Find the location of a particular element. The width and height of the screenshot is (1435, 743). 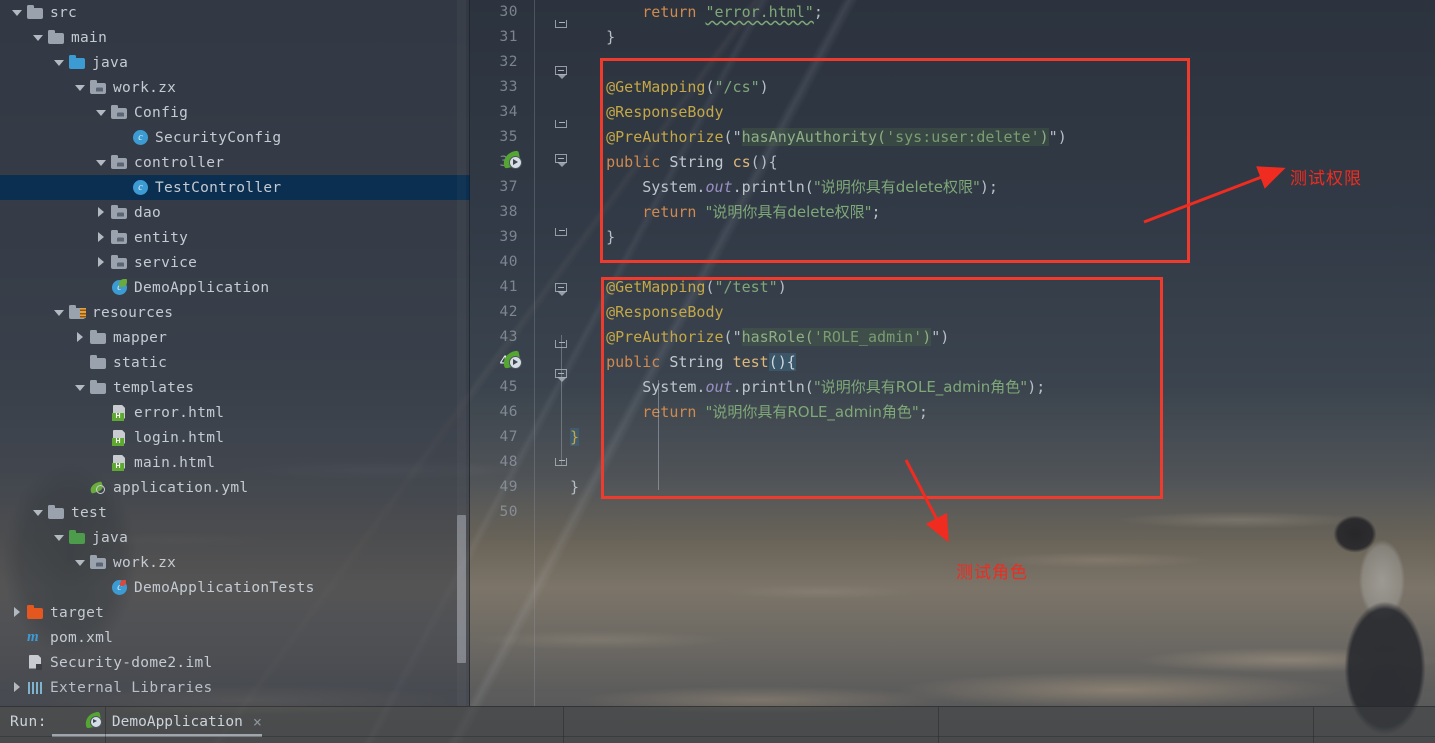

tree-item-service: service is located at coordinates (235, 262).